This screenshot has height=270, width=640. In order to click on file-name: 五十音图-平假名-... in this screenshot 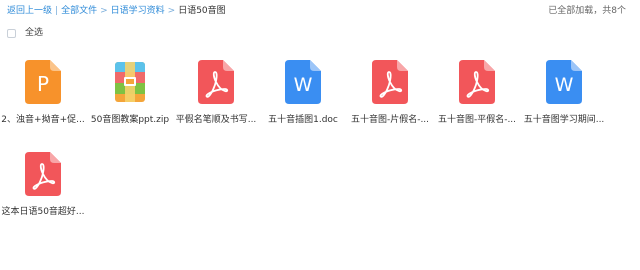, I will do `click(477, 120)`.